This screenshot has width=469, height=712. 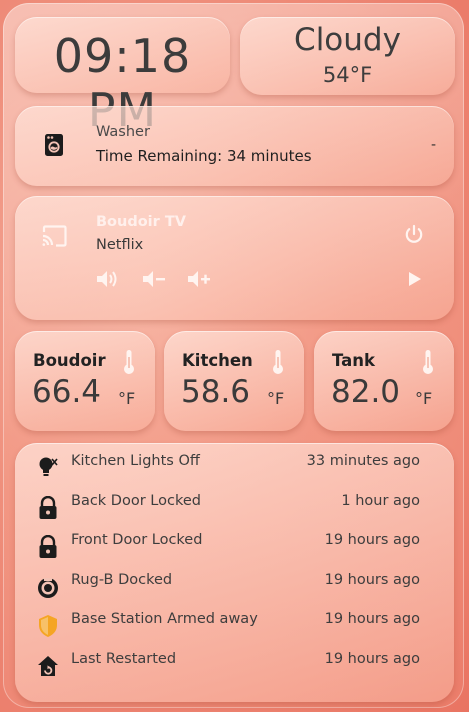 What do you see at coordinates (216, 392) in the screenshot?
I see `sensor-value: 58.6` at bounding box center [216, 392].